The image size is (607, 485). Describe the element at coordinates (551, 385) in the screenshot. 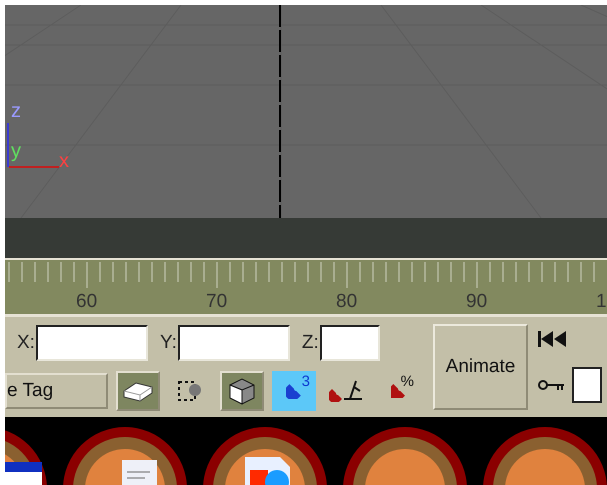

I see `key-icon` at that location.